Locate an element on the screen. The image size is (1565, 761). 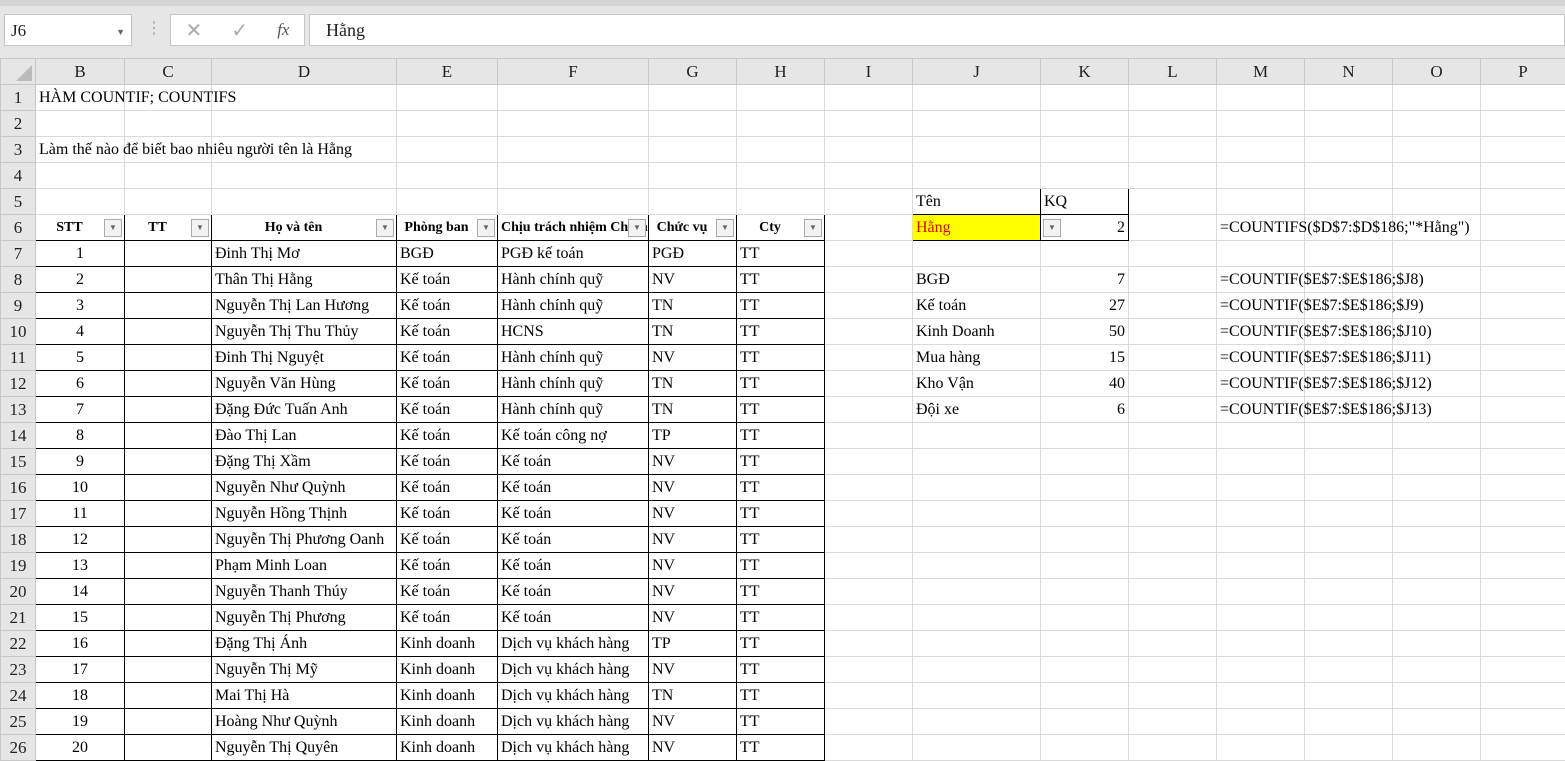
formula-text: =COUNTIF($E$7:$E$186;$J10) is located at coordinates (1261, 332).